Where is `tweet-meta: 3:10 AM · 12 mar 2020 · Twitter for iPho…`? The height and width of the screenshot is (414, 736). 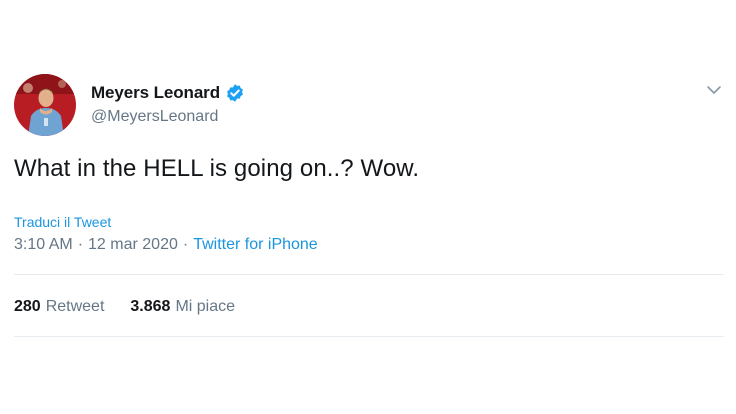 tweet-meta: 3:10 AM · 12 mar 2020 · Twitter for iPho… is located at coordinates (166, 245).